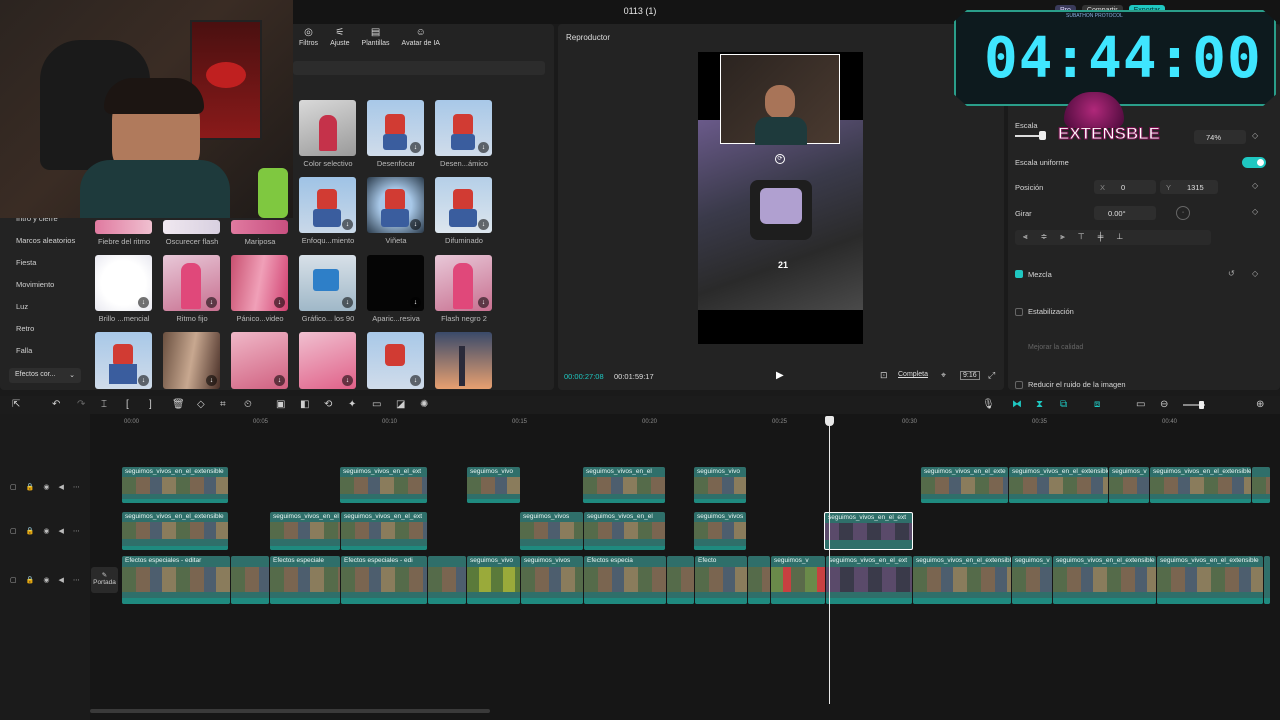 Image resolution: width=1280 pixels, height=720 pixels. What do you see at coordinates (1183, 213) in the screenshot?
I see `rotate-dial-icon: ·` at bounding box center [1183, 213].